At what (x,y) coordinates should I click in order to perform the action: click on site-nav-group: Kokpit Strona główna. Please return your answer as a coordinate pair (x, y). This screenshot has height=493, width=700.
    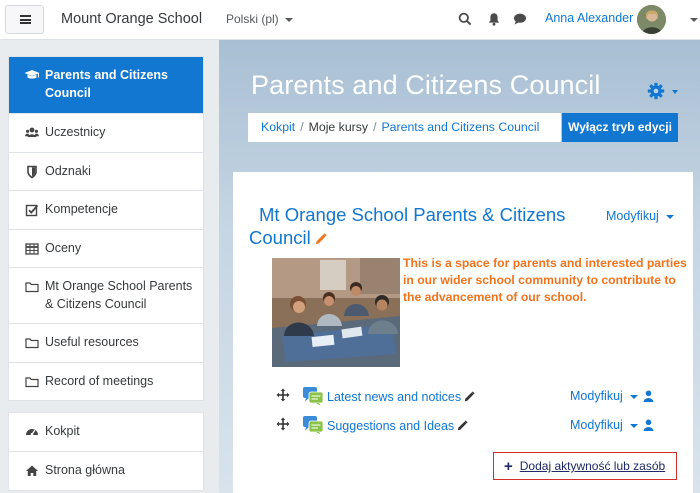
    Looking at the image, I should click on (106, 451).